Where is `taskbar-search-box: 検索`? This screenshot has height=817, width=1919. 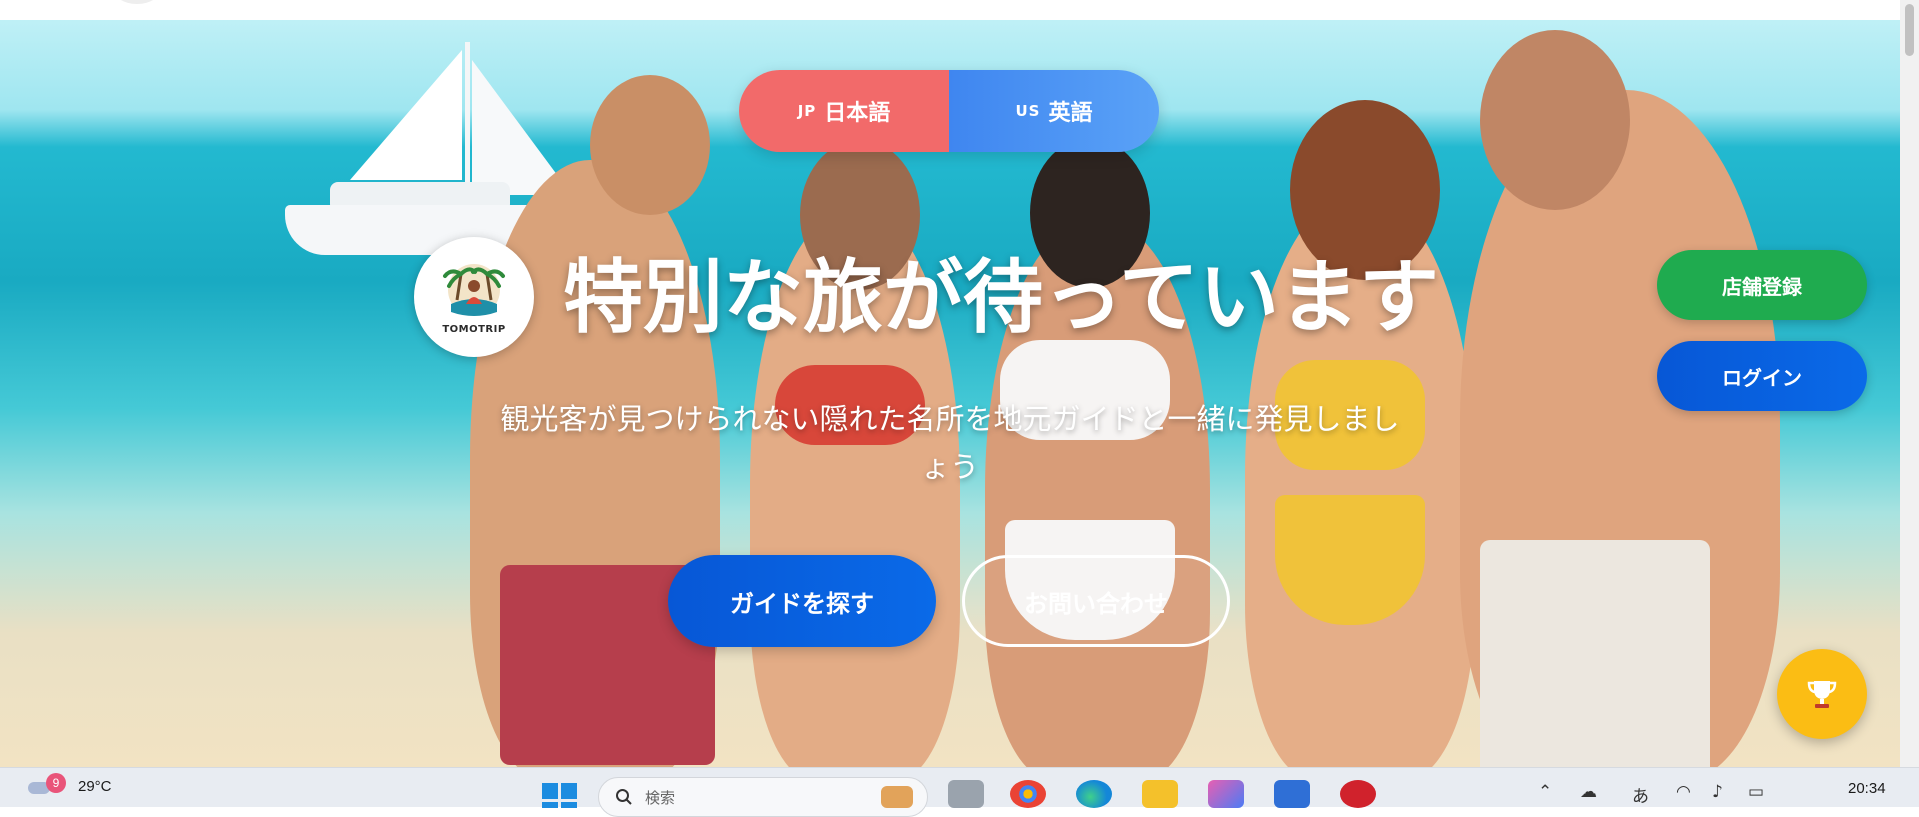 taskbar-search-box: 検索 is located at coordinates (763, 797).